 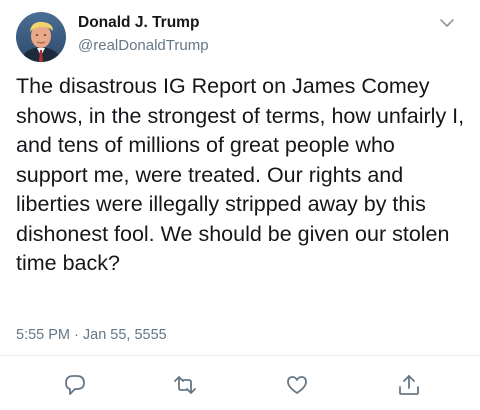 What do you see at coordinates (91, 335) in the screenshot?
I see `tweet-timestamp: 5:55 PM · Jan 55, 5555` at bounding box center [91, 335].